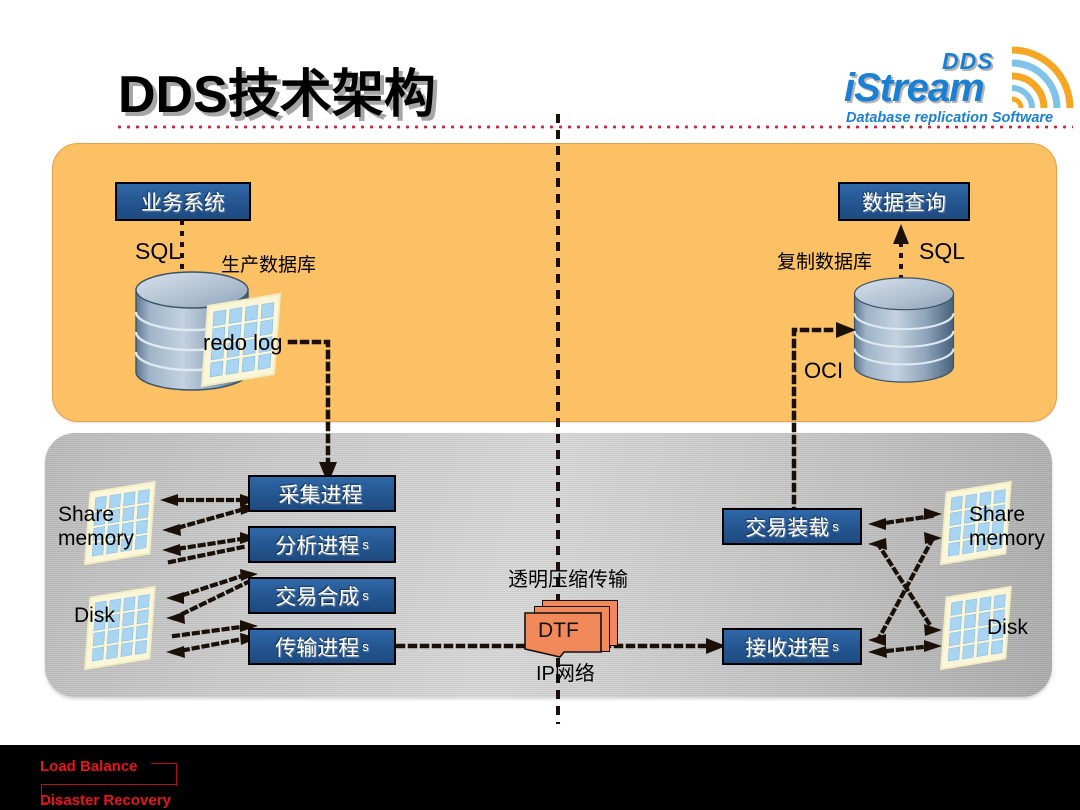  Describe the element at coordinates (1007, 627) in the screenshot. I see `right-disk-label: Disk` at that location.